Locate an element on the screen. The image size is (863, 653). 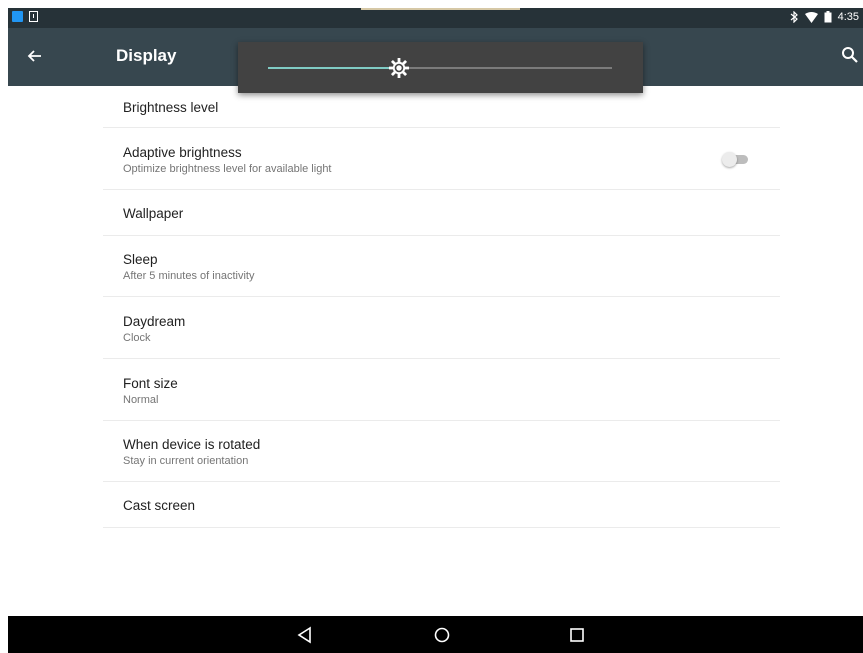
adaptive-brightness-toggle is located at coordinates (736, 159).